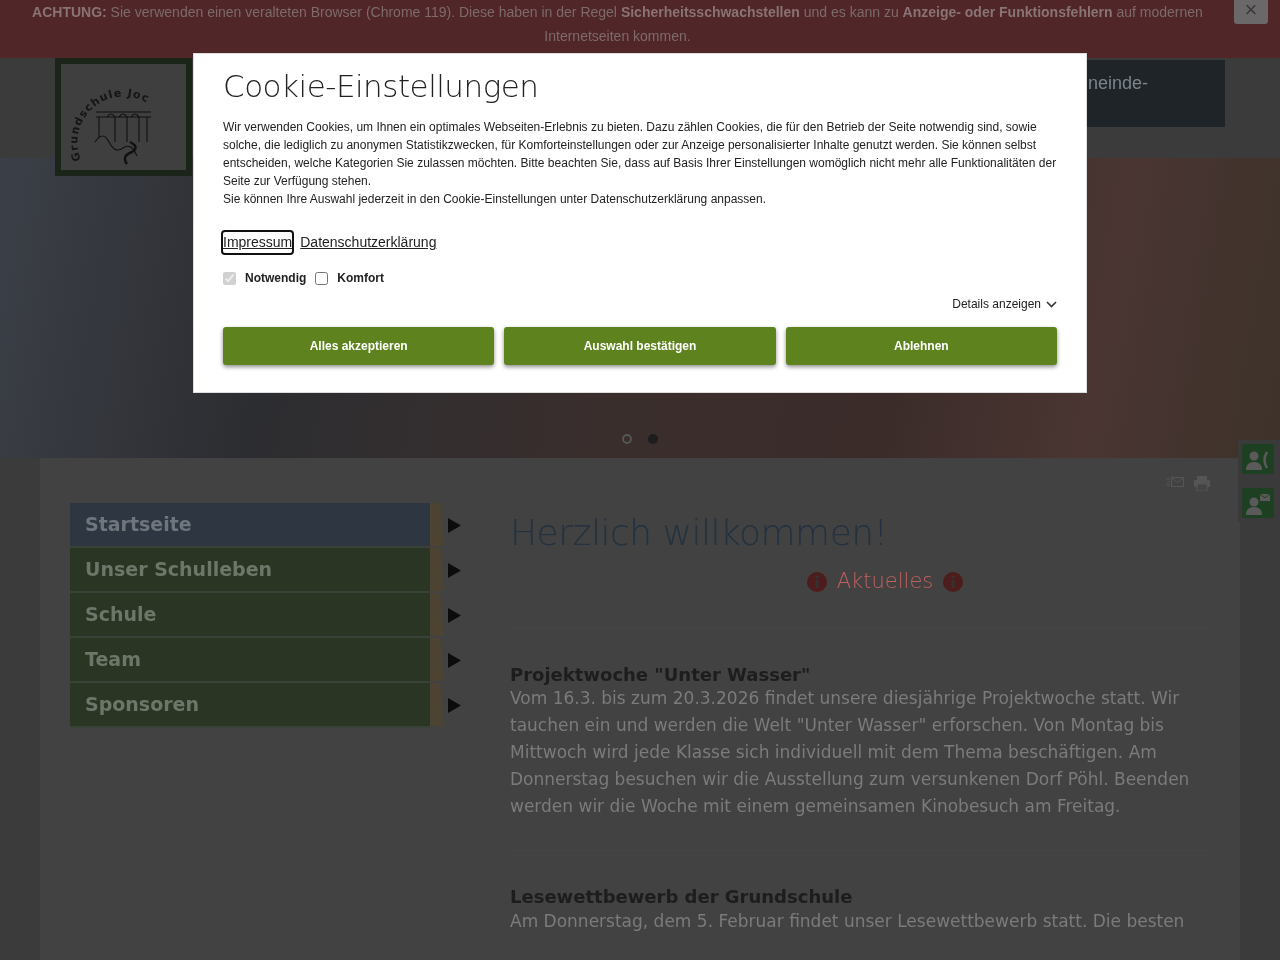 This screenshot has height=960, width=1280. Describe the element at coordinates (276, 279) in the screenshot. I see `checkbox-label: Notwendig` at that location.